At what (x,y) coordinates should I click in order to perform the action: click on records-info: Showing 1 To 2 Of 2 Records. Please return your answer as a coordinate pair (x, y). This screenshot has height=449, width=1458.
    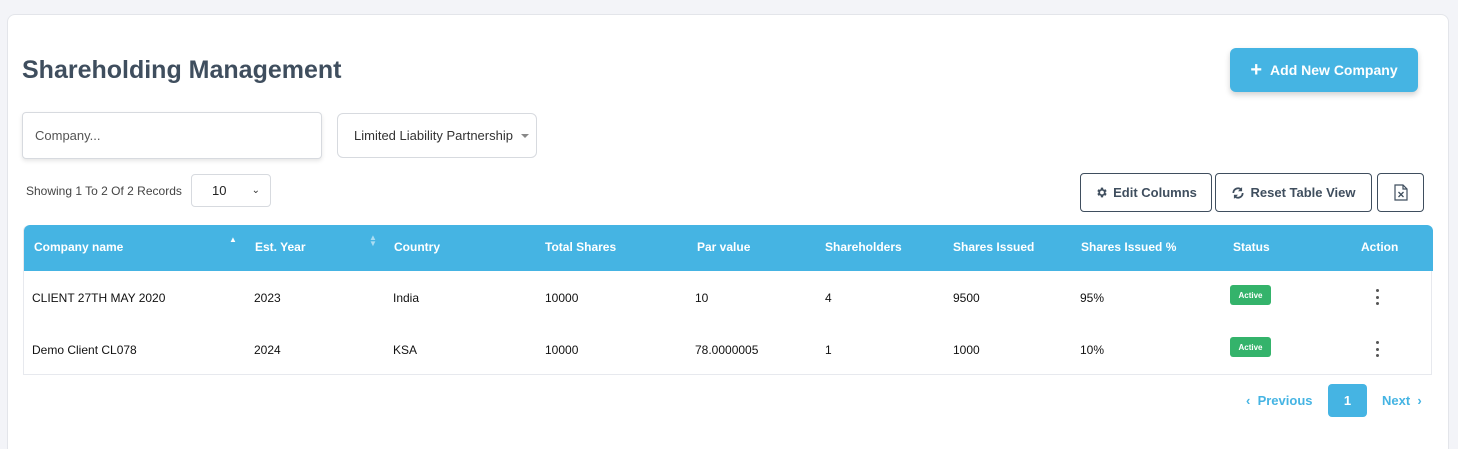
    Looking at the image, I should click on (104, 191).